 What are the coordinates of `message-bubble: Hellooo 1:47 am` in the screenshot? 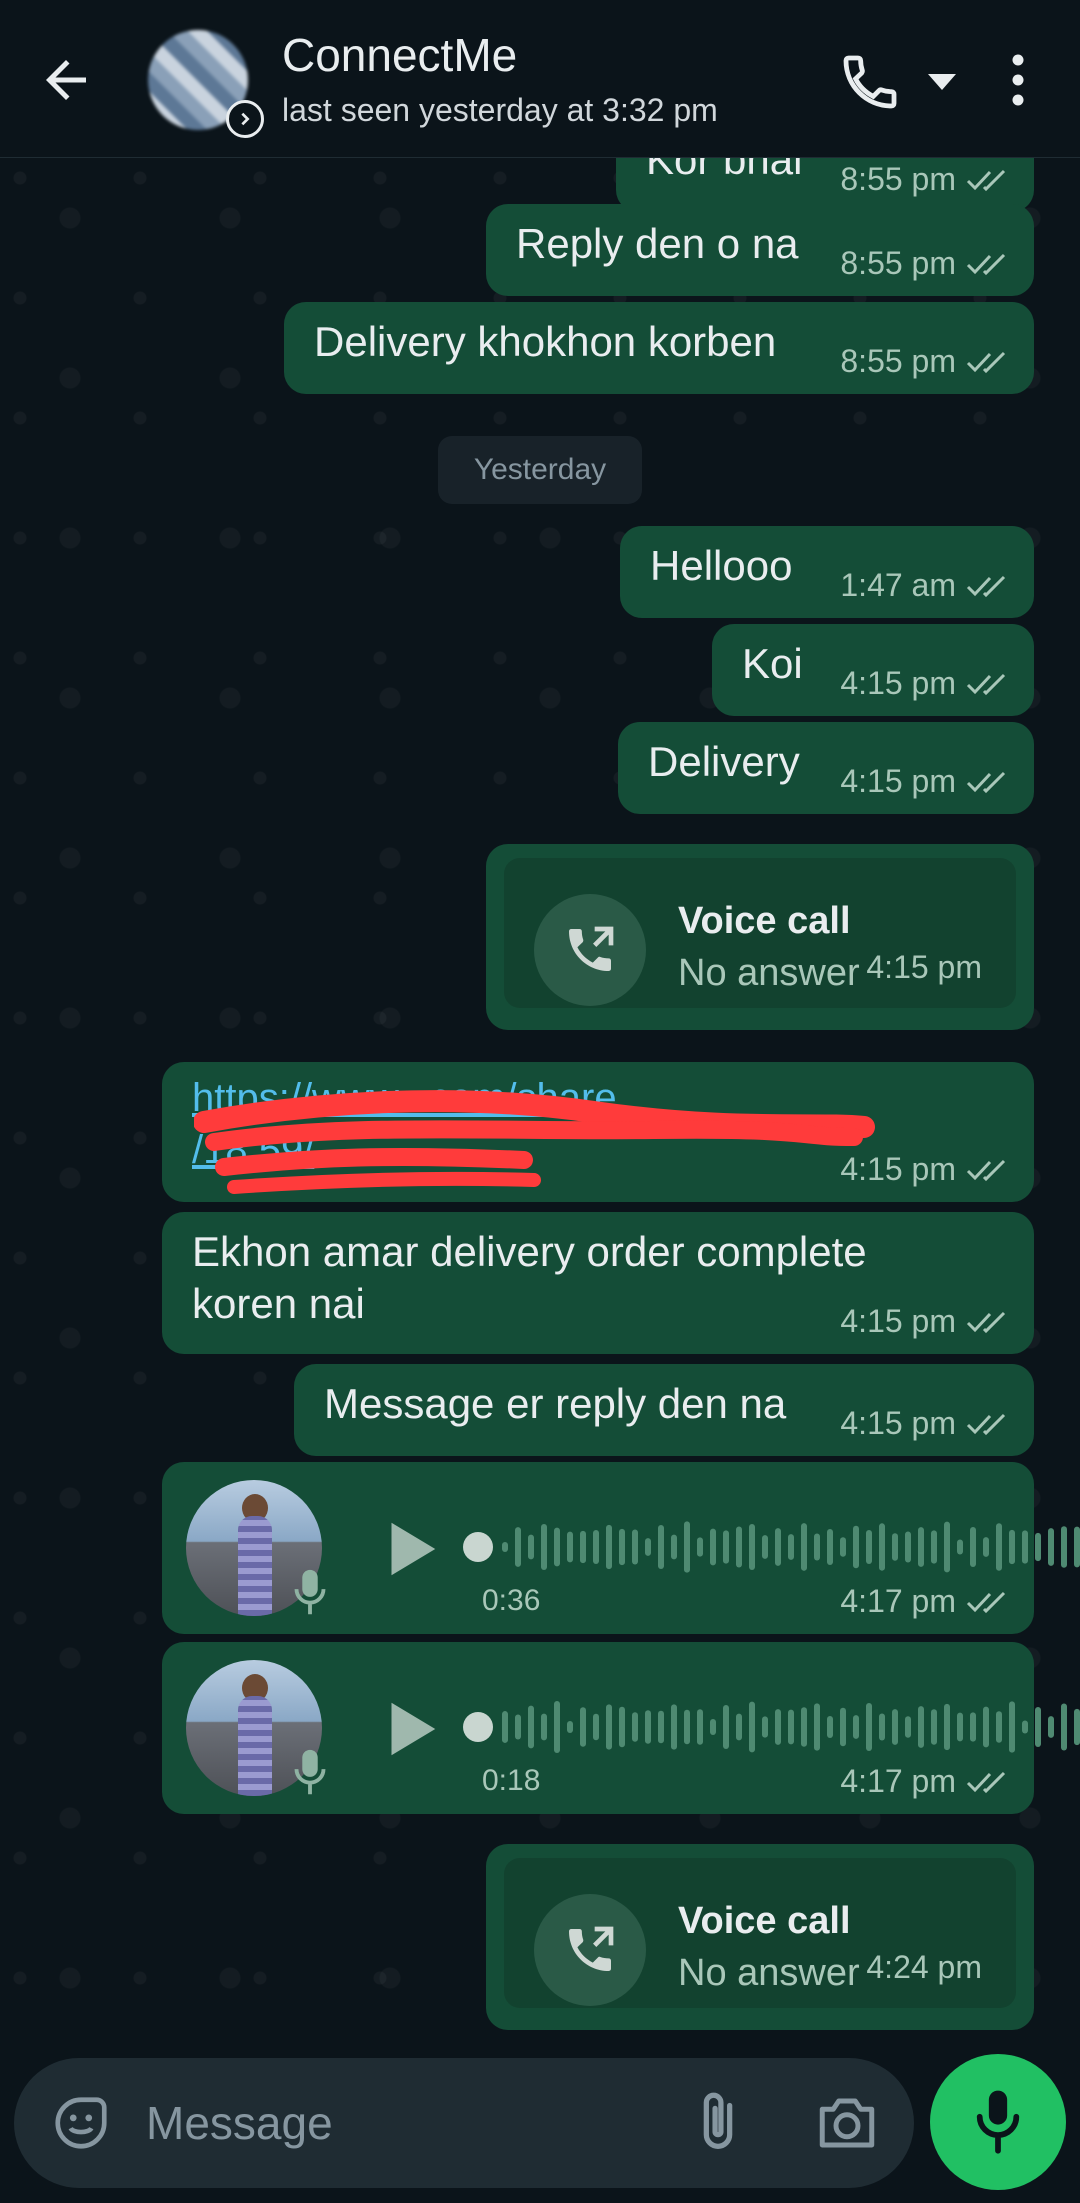 It's located at (827, 572).